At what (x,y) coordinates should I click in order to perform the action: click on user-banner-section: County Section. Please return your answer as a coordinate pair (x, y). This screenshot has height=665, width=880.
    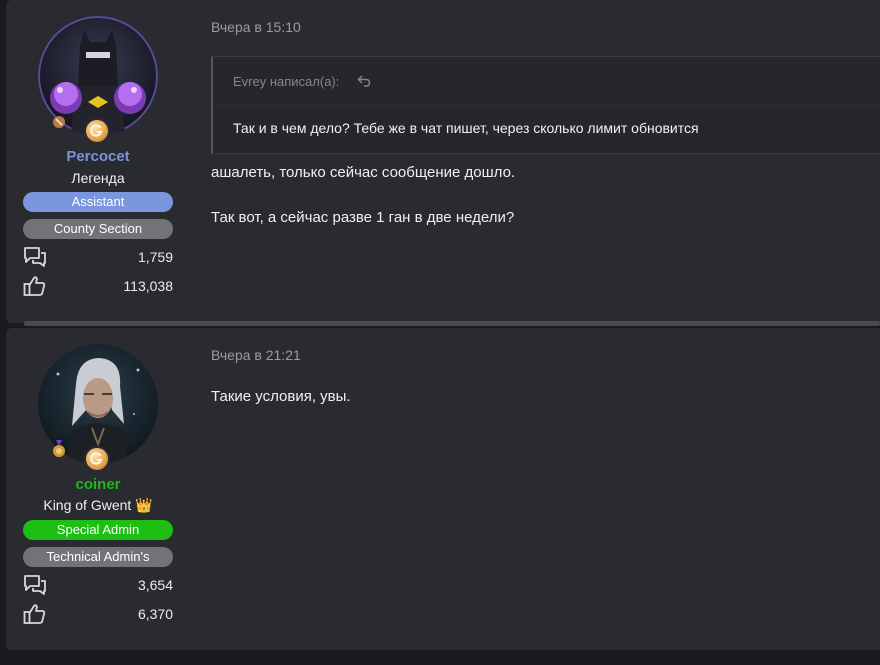
    Looking at the image, I should click on (98, 229).